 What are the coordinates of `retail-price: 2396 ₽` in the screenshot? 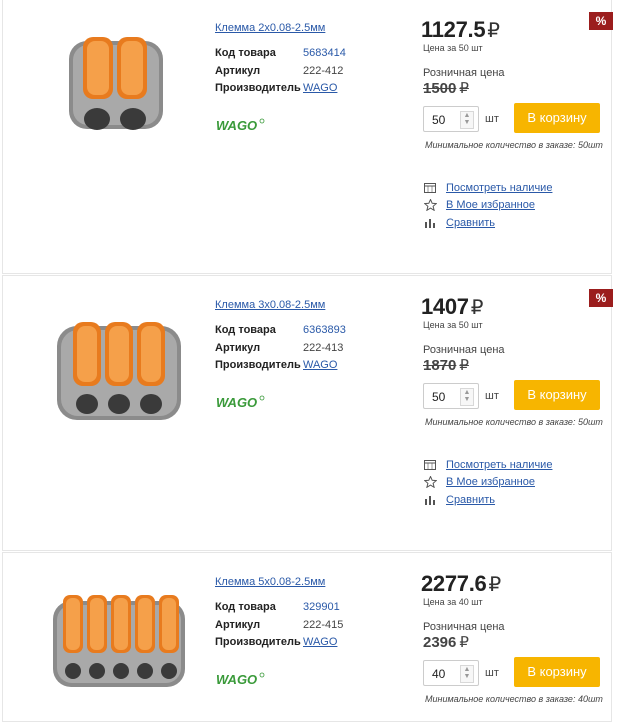 It's located at (446, 642).